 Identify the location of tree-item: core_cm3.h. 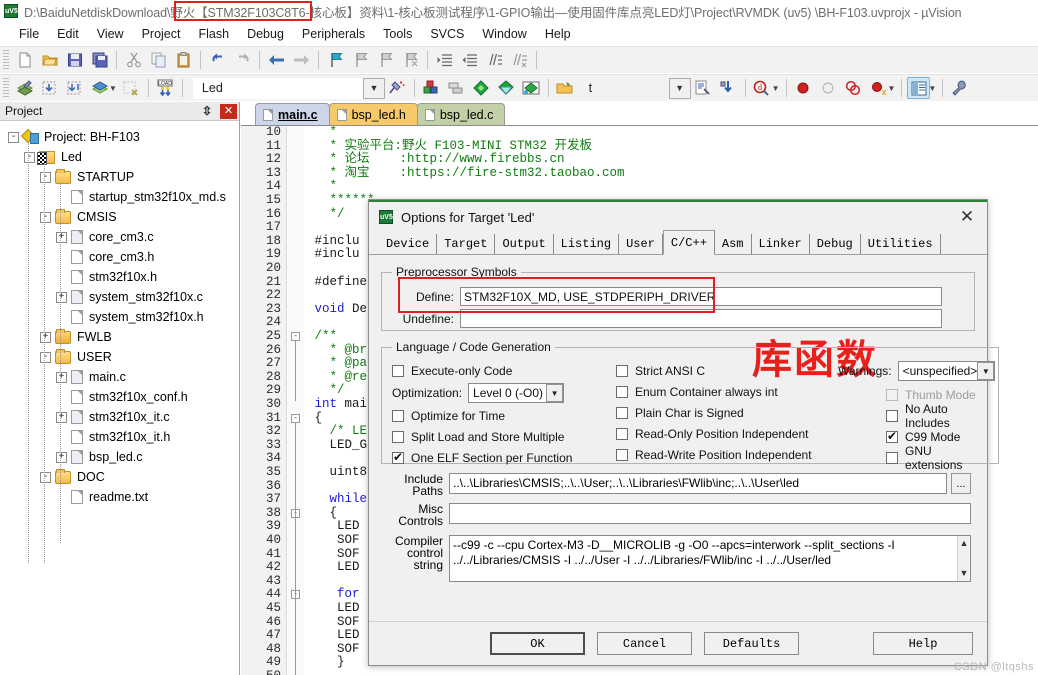
(119, 257).